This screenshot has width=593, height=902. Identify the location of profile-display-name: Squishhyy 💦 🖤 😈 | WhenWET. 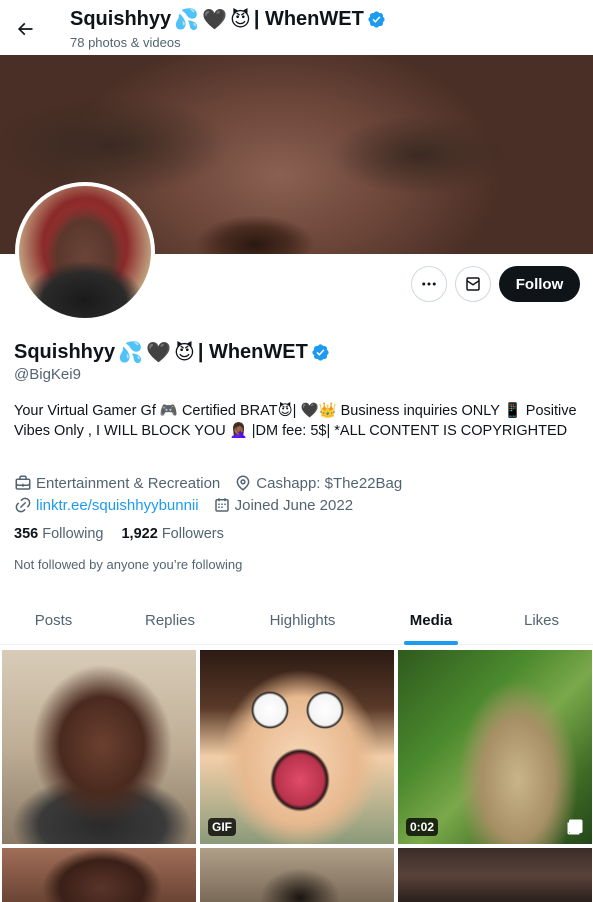
(172, 352).